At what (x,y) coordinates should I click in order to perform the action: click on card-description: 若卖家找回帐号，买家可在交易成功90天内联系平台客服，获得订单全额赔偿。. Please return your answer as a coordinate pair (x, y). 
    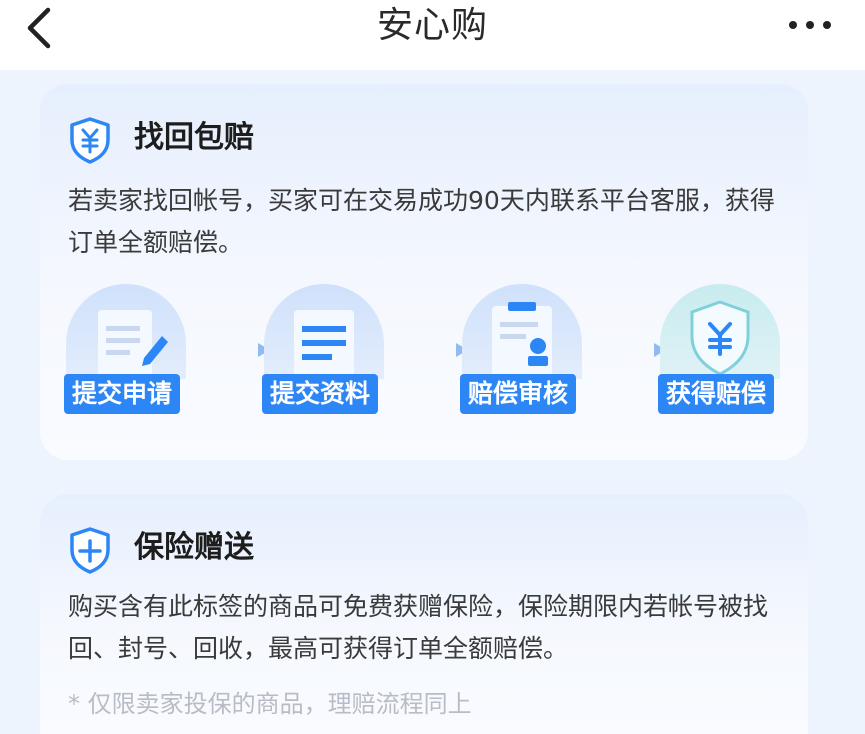
    Looking at the image, I should click on (421, 221).